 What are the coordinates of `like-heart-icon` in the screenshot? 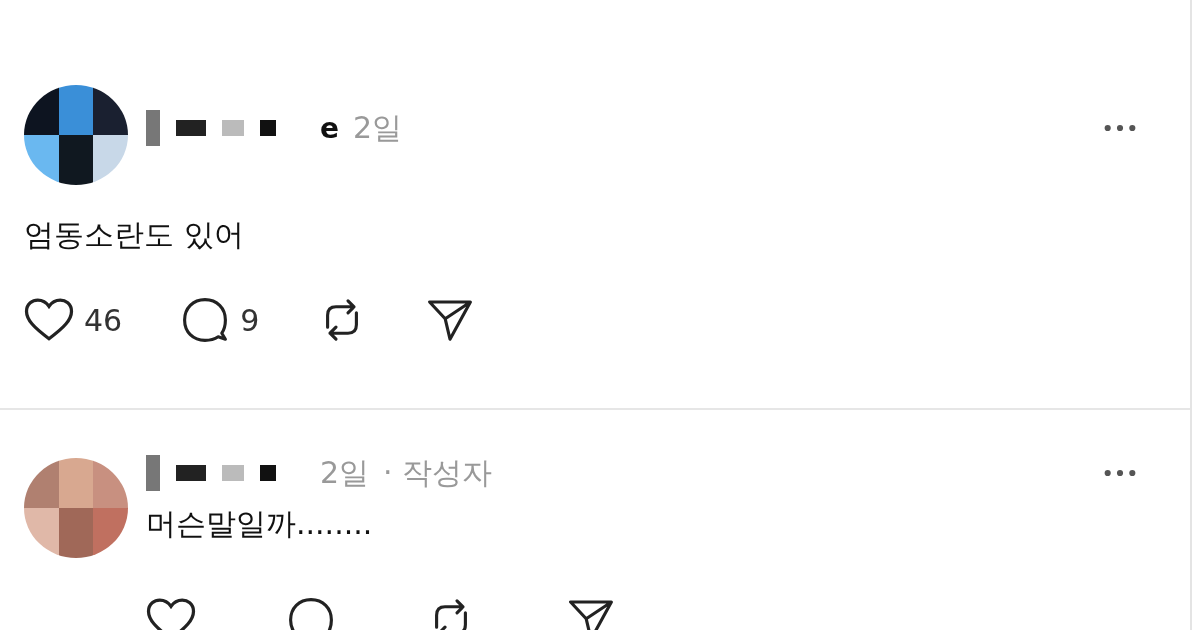 It's located at (171, 613).